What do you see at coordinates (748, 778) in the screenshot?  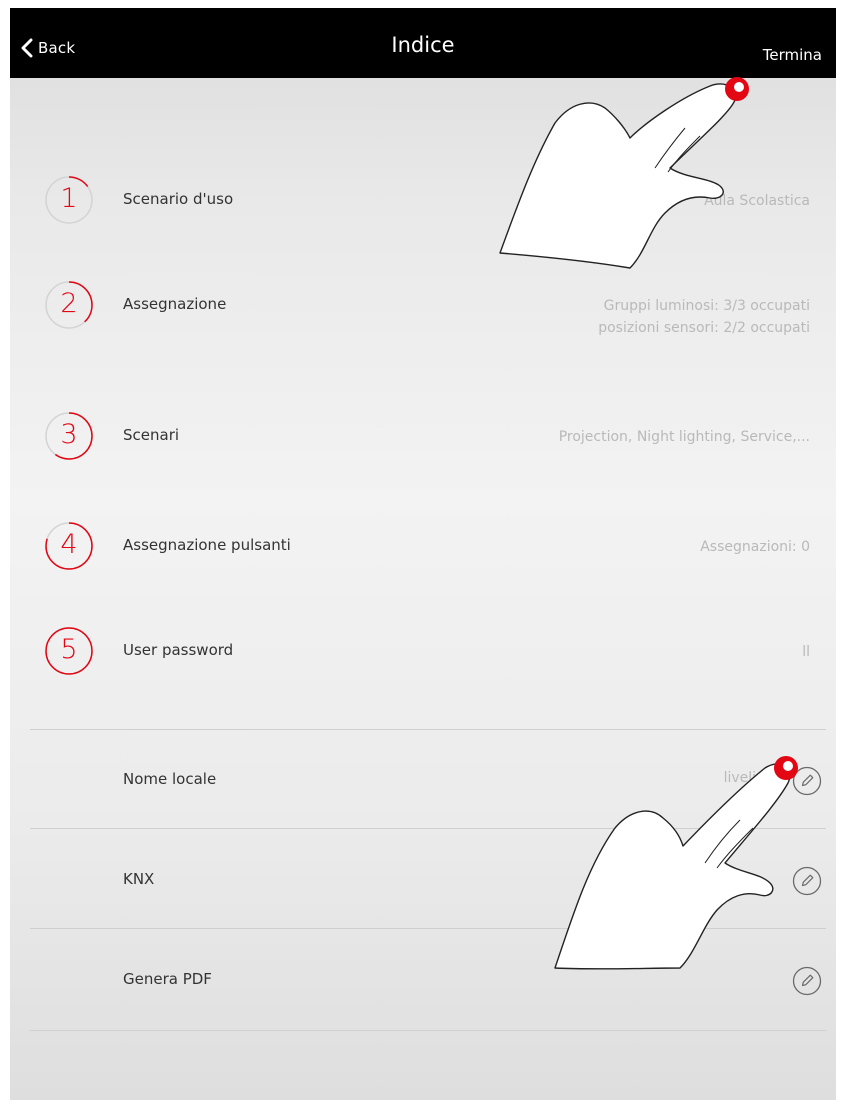 I see `setting-value: livelink` at bounding box center [748, 778].